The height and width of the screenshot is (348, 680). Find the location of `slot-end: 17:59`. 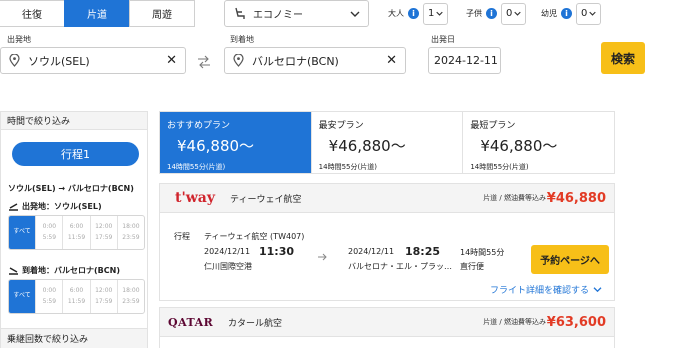

slot-end: 17:59 is located at coordinates (104, 237).